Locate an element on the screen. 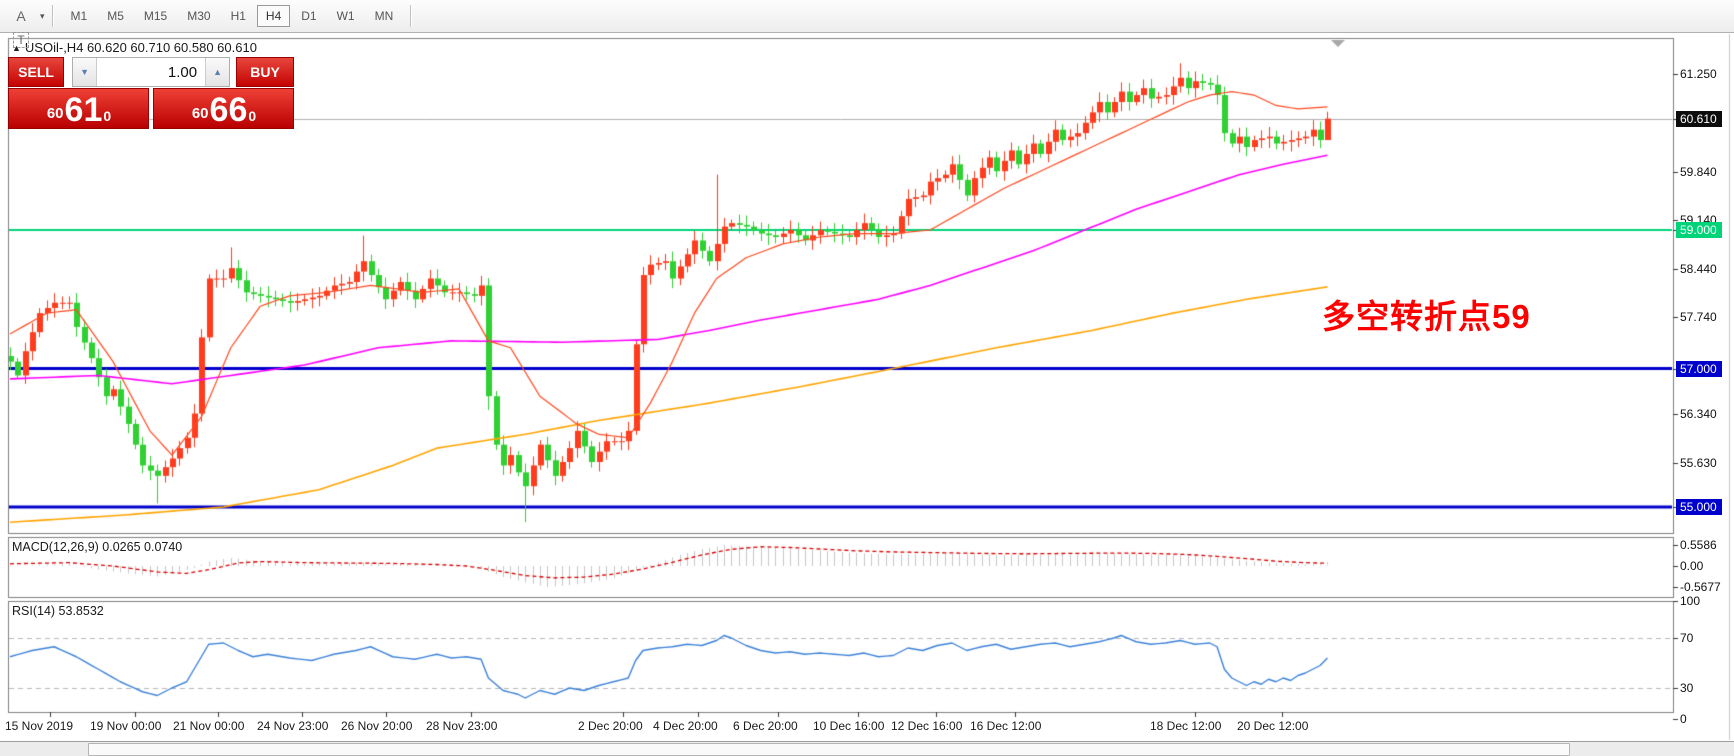 This screenshot has height=756, width=1734. symbol-ohlc-text: USOil-,H4 60.620 60.710 60.580 60.610 is located at coordinates (140, 47).